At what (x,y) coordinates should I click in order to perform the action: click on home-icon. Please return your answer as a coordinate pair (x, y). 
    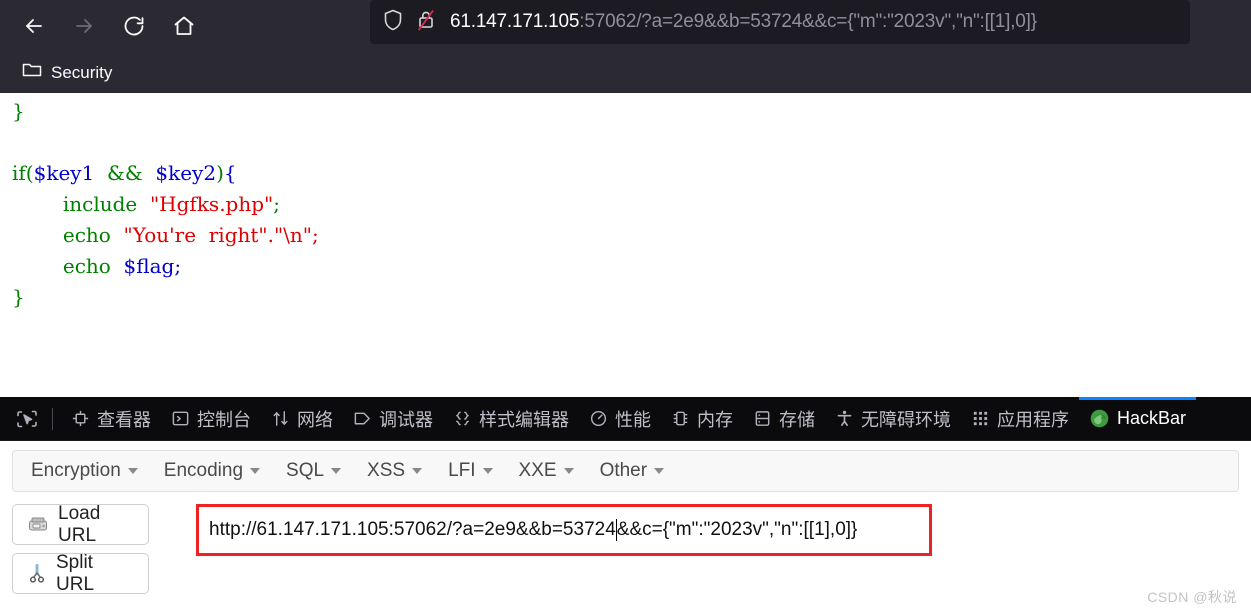
    Looking at the image, I should click on (184, 26).